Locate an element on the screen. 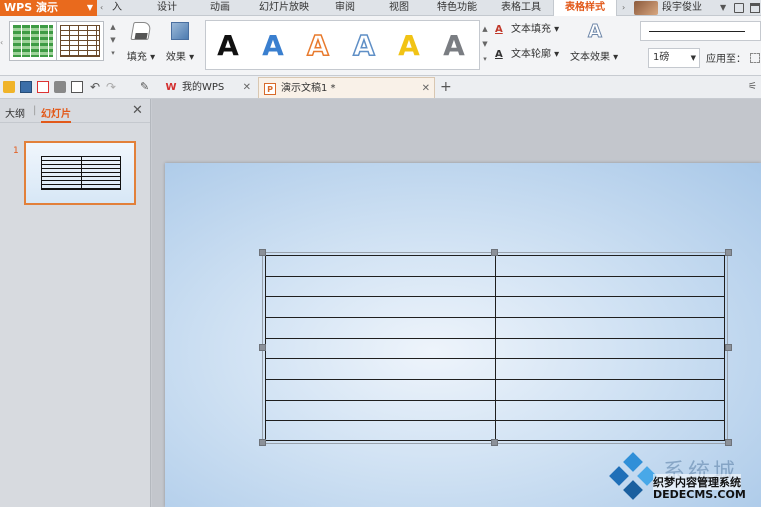 This screenshot has width=761, height=507. app-title: WPS 演示 is located at coordinates (31, 7).